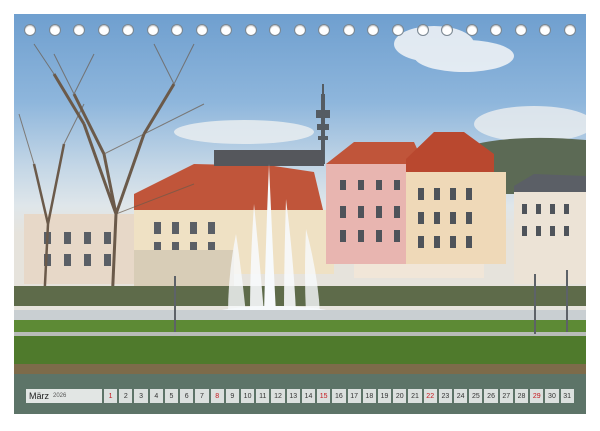 This screenshot has height=431, width=600. I want to click on day-cell: 26, so click(491, 396).